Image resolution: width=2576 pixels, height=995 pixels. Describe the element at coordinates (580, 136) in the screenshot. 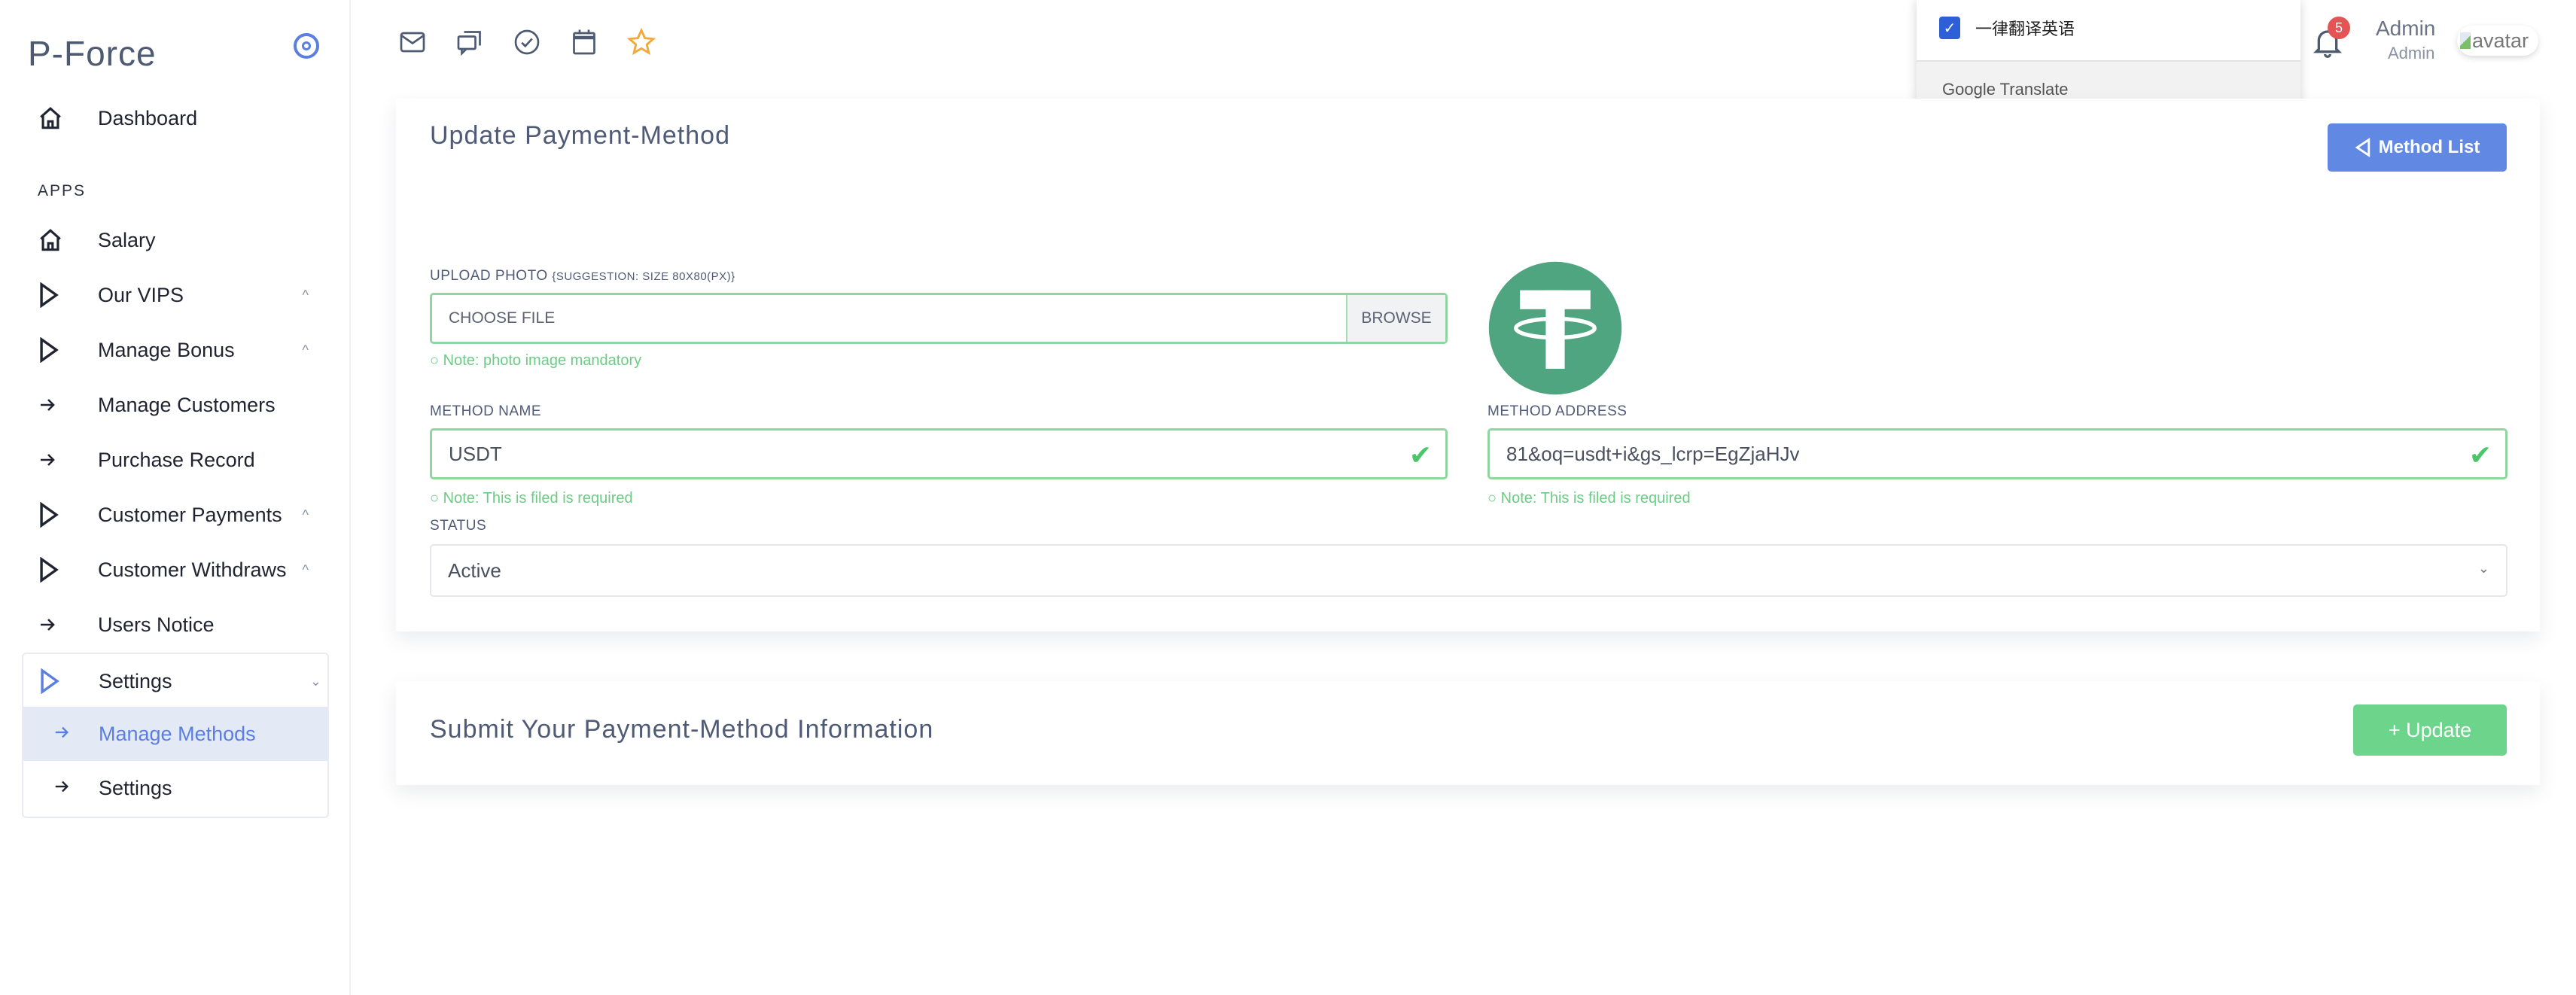

I see `card-title: Update Payment-Method` at that location.